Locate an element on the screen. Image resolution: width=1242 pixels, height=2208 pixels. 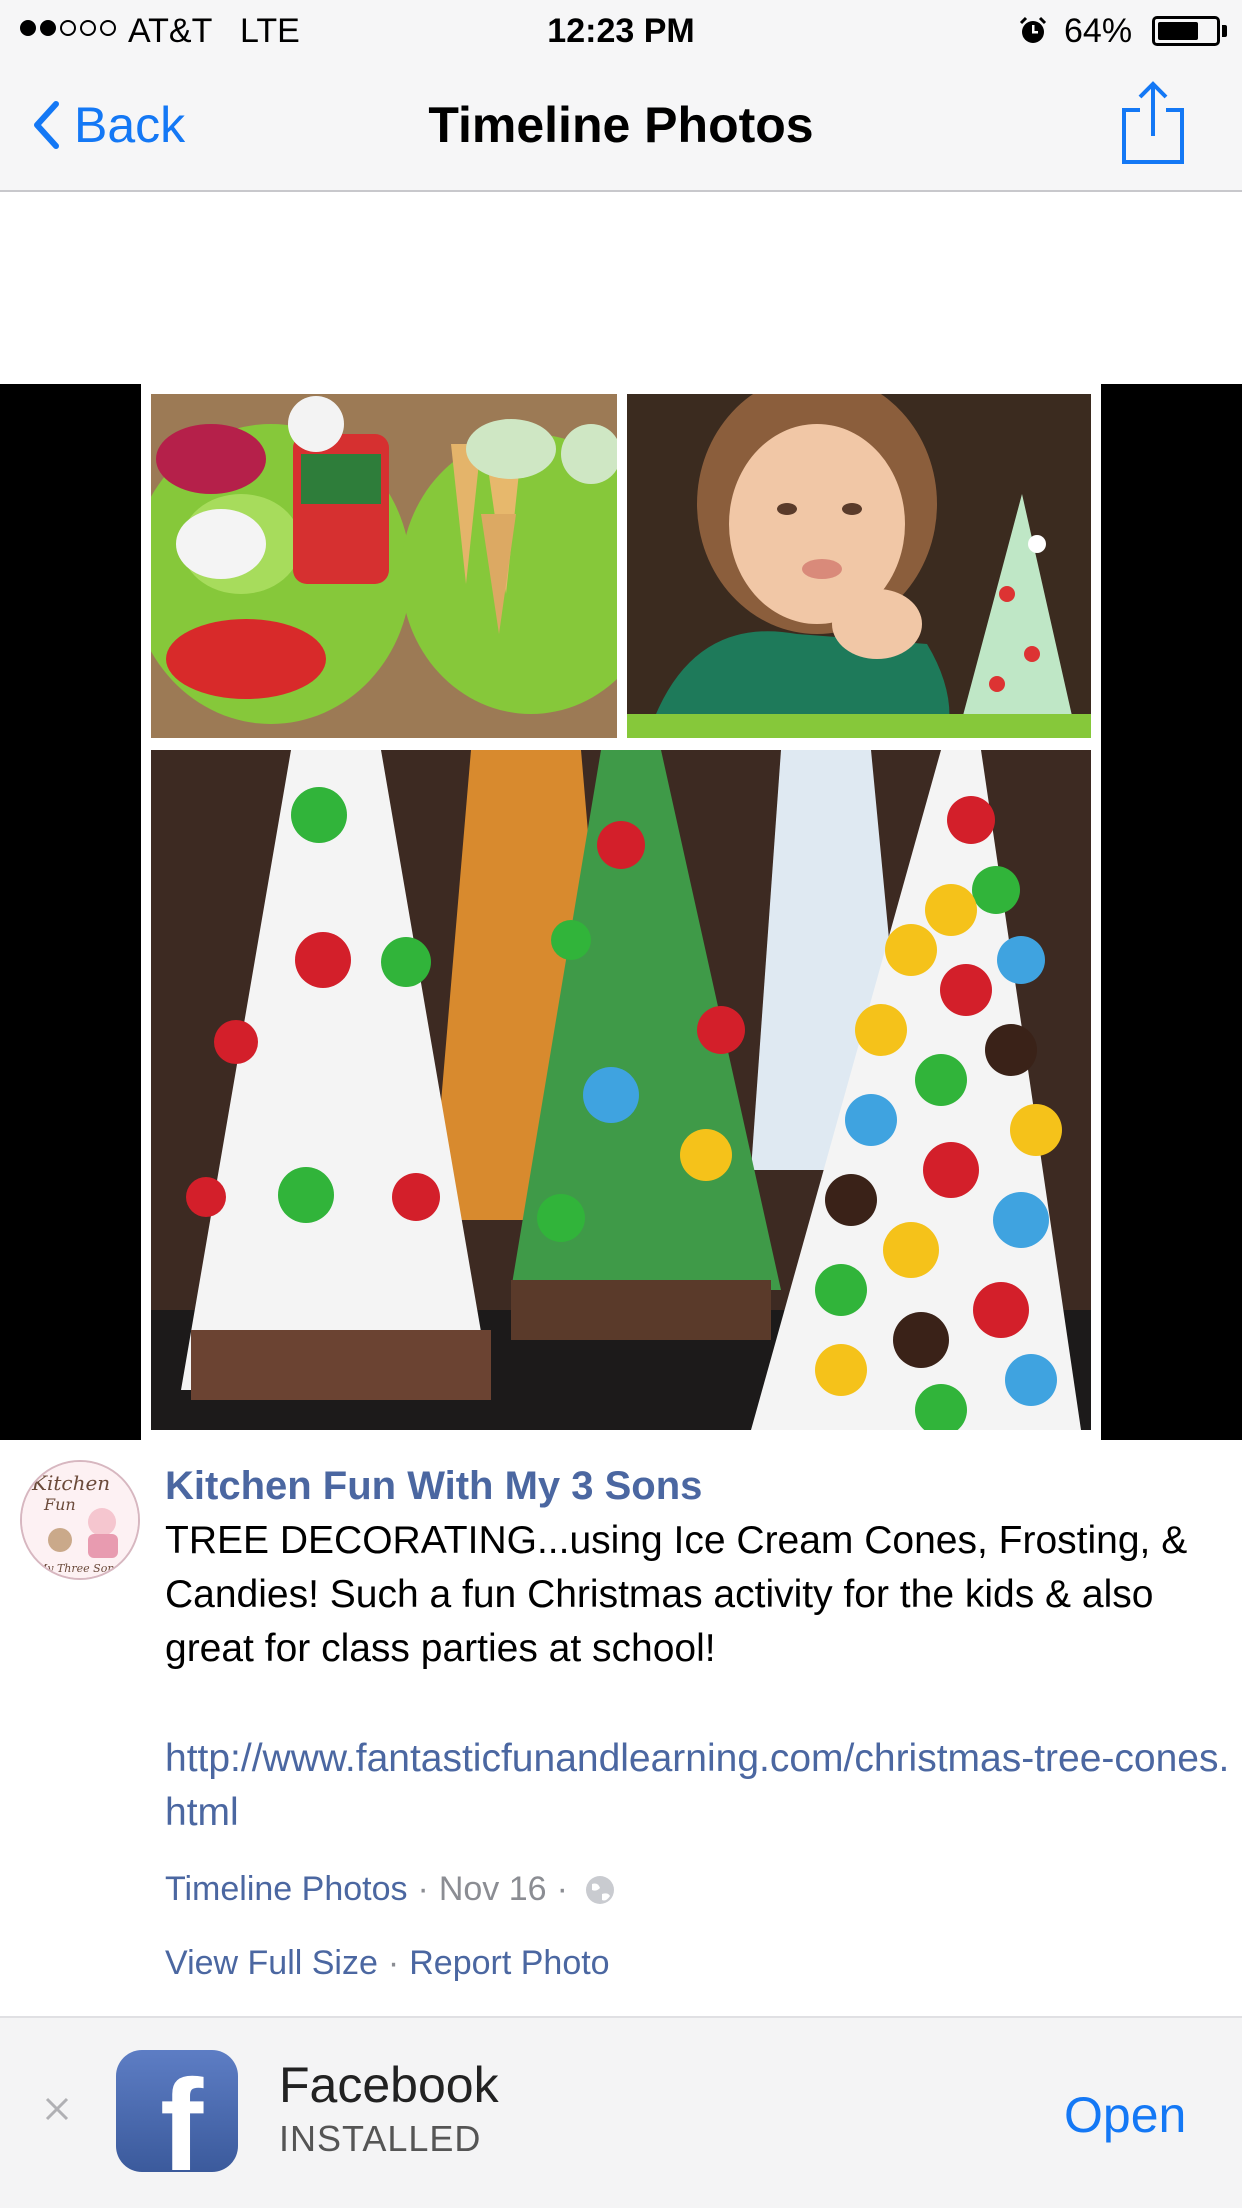
status-bar: AT&T LTE 12:23 PM 64% is located at coordinates (621, 31).